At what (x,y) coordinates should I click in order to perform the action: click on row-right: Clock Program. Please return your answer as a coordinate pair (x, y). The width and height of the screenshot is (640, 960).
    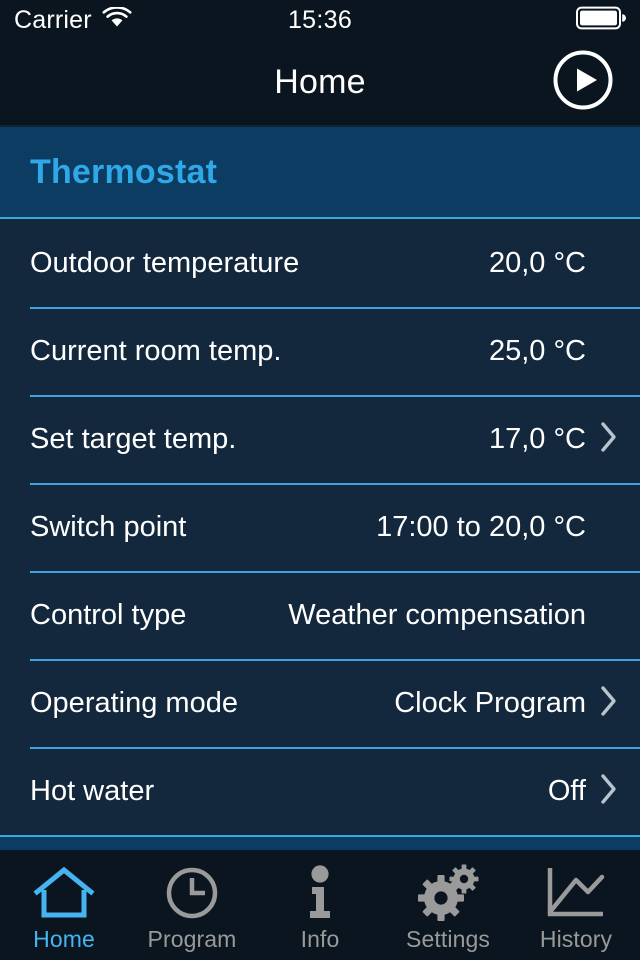
    Looking at the image, I should click on (506, 703).